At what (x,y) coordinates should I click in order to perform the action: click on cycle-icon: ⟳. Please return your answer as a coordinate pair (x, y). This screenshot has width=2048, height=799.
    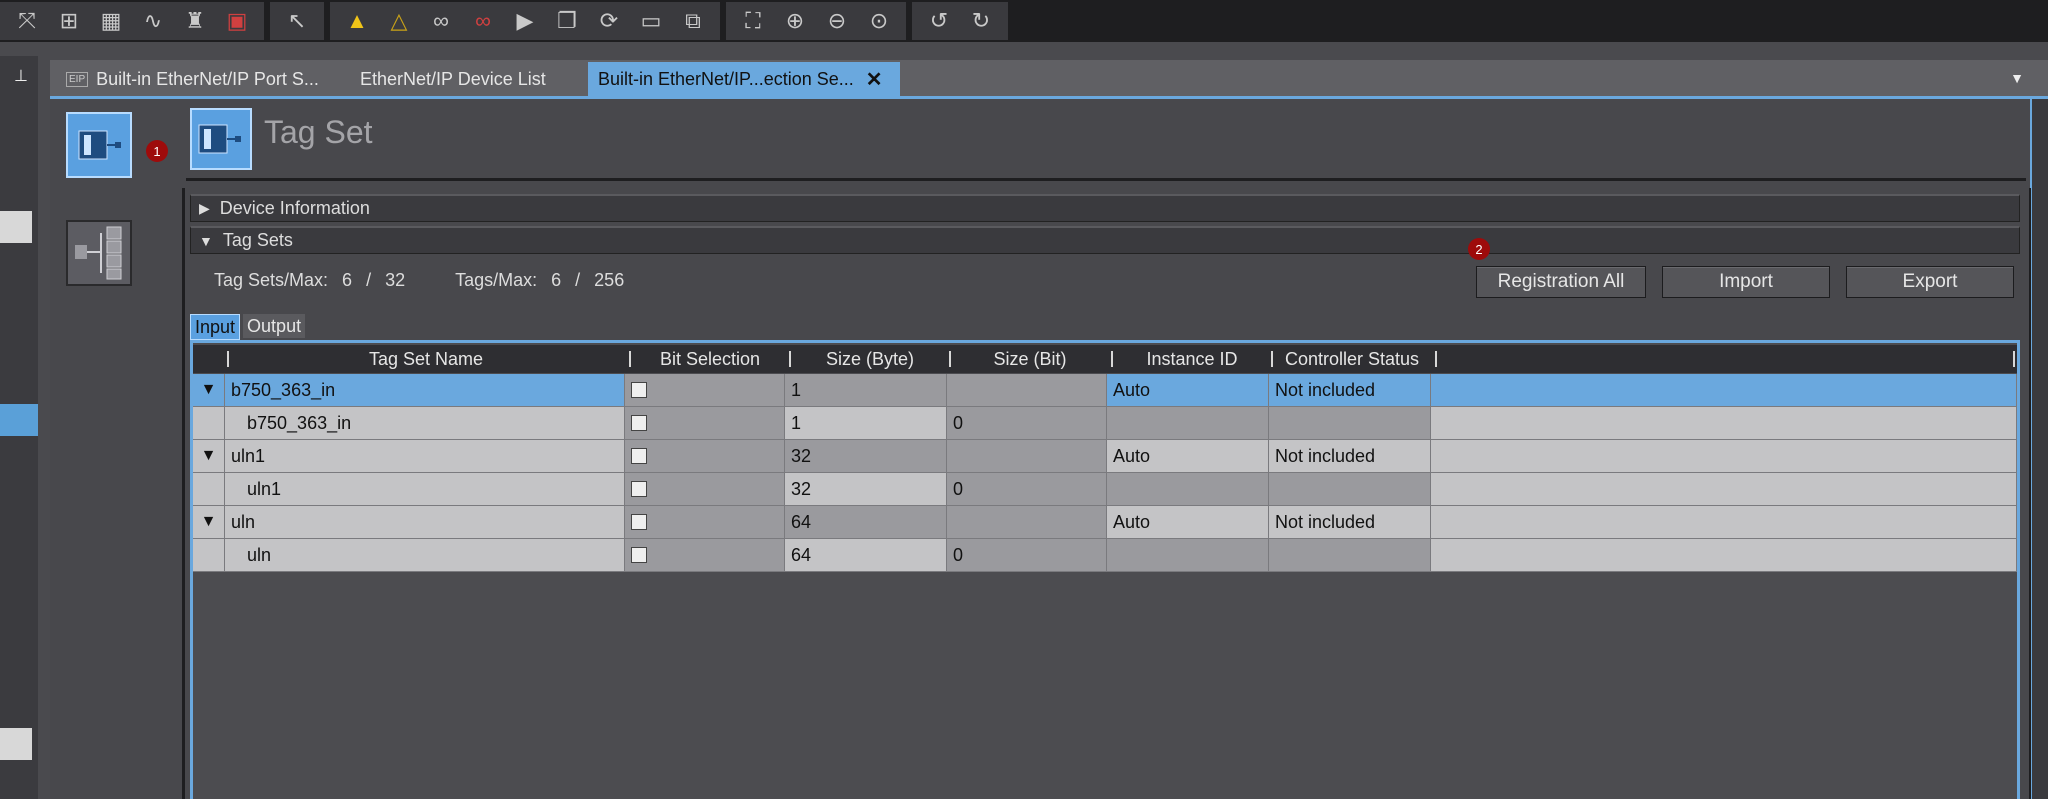
    Looking at the image, I should click on (609, 21).